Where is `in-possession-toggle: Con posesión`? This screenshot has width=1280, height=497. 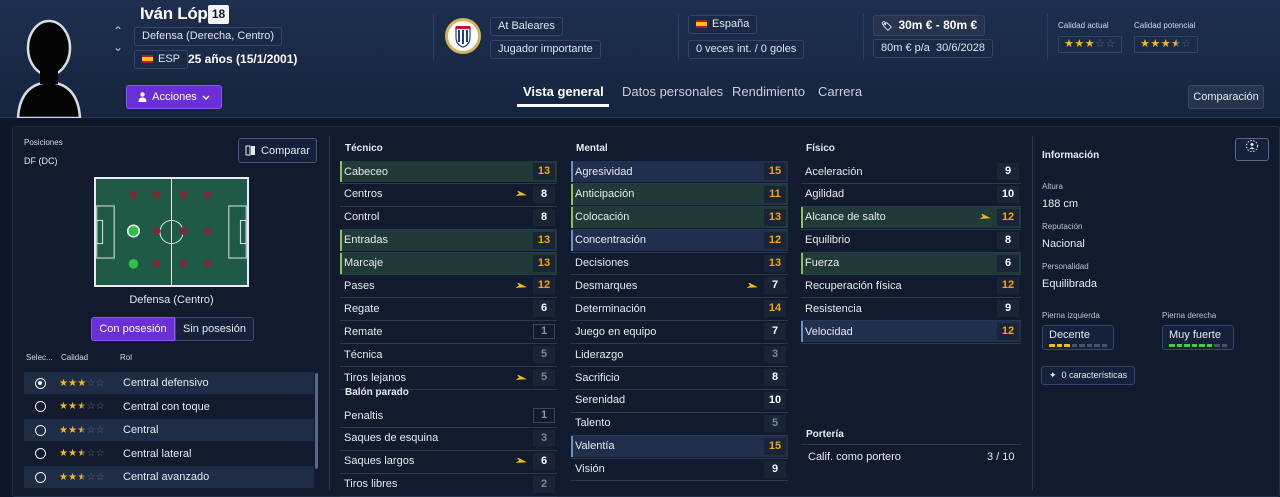
in-possession-toggle: Con posesión is located at coordinates (133, 329).